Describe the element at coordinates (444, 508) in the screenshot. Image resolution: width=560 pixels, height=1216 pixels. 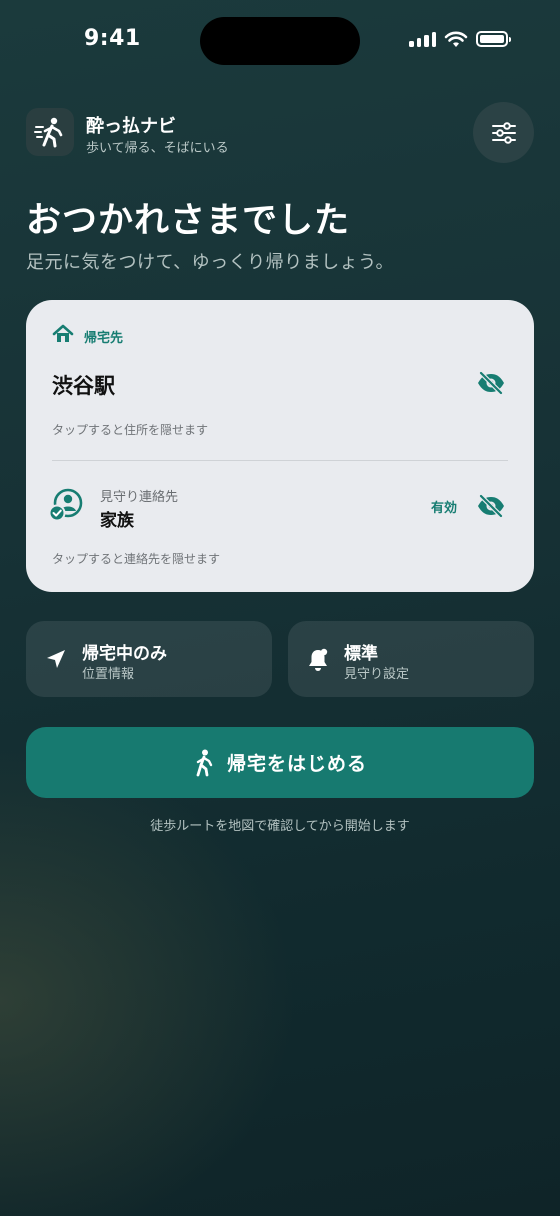
I see `contact-status-badge: 有効` at that location.